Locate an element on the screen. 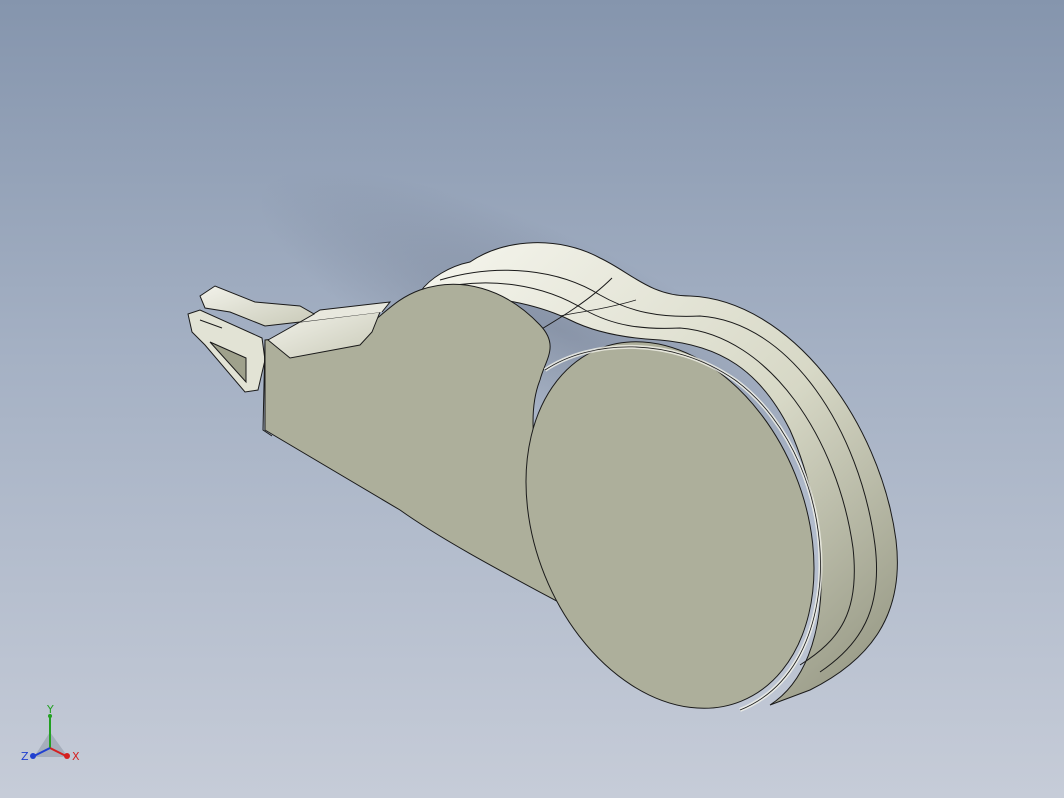 The image size is (1064, 798). x-axis-label: X is located at coordinates (76, 756).